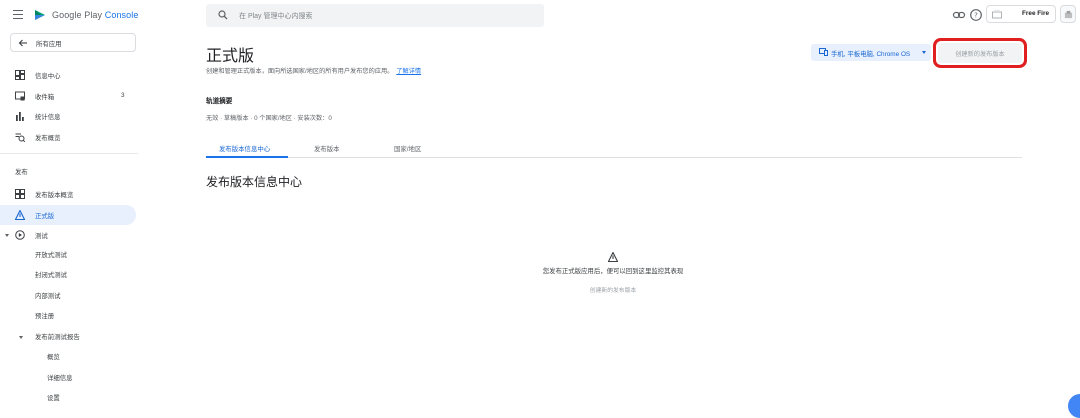 The width and height of the screenshot is (1080, 418). I want to click on dashboard-icon, so click(20, 75).